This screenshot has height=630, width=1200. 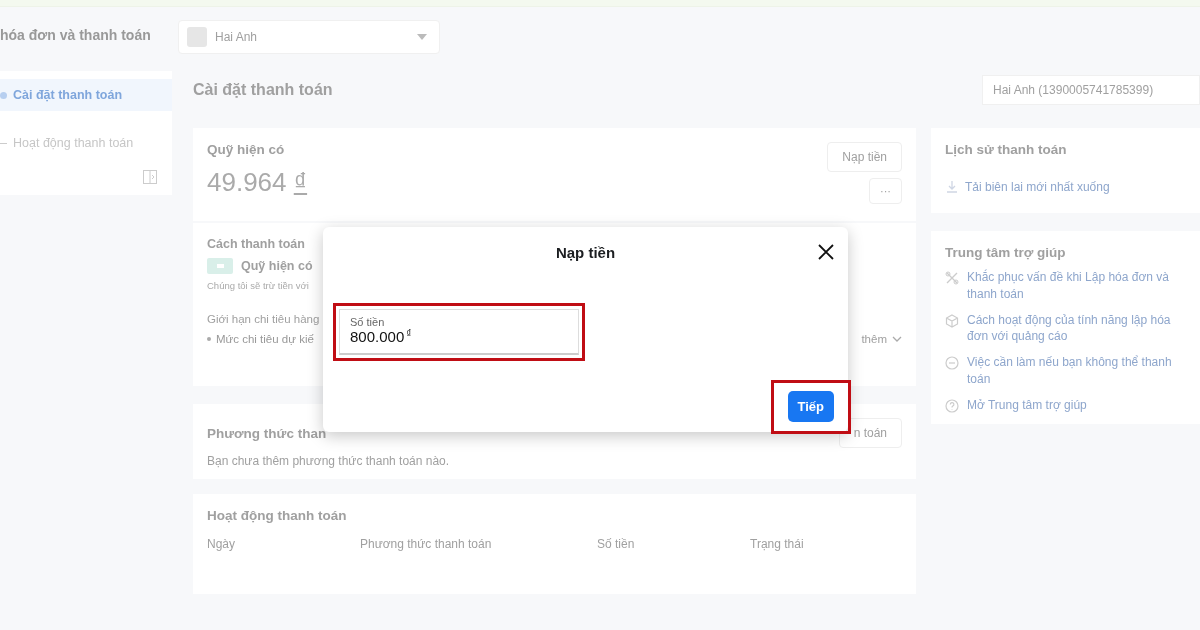 What do you see at coordinates (256, 244) in the screenshot?
I see `card-title: Cách thanh toán` at bounding box center [256, 244].